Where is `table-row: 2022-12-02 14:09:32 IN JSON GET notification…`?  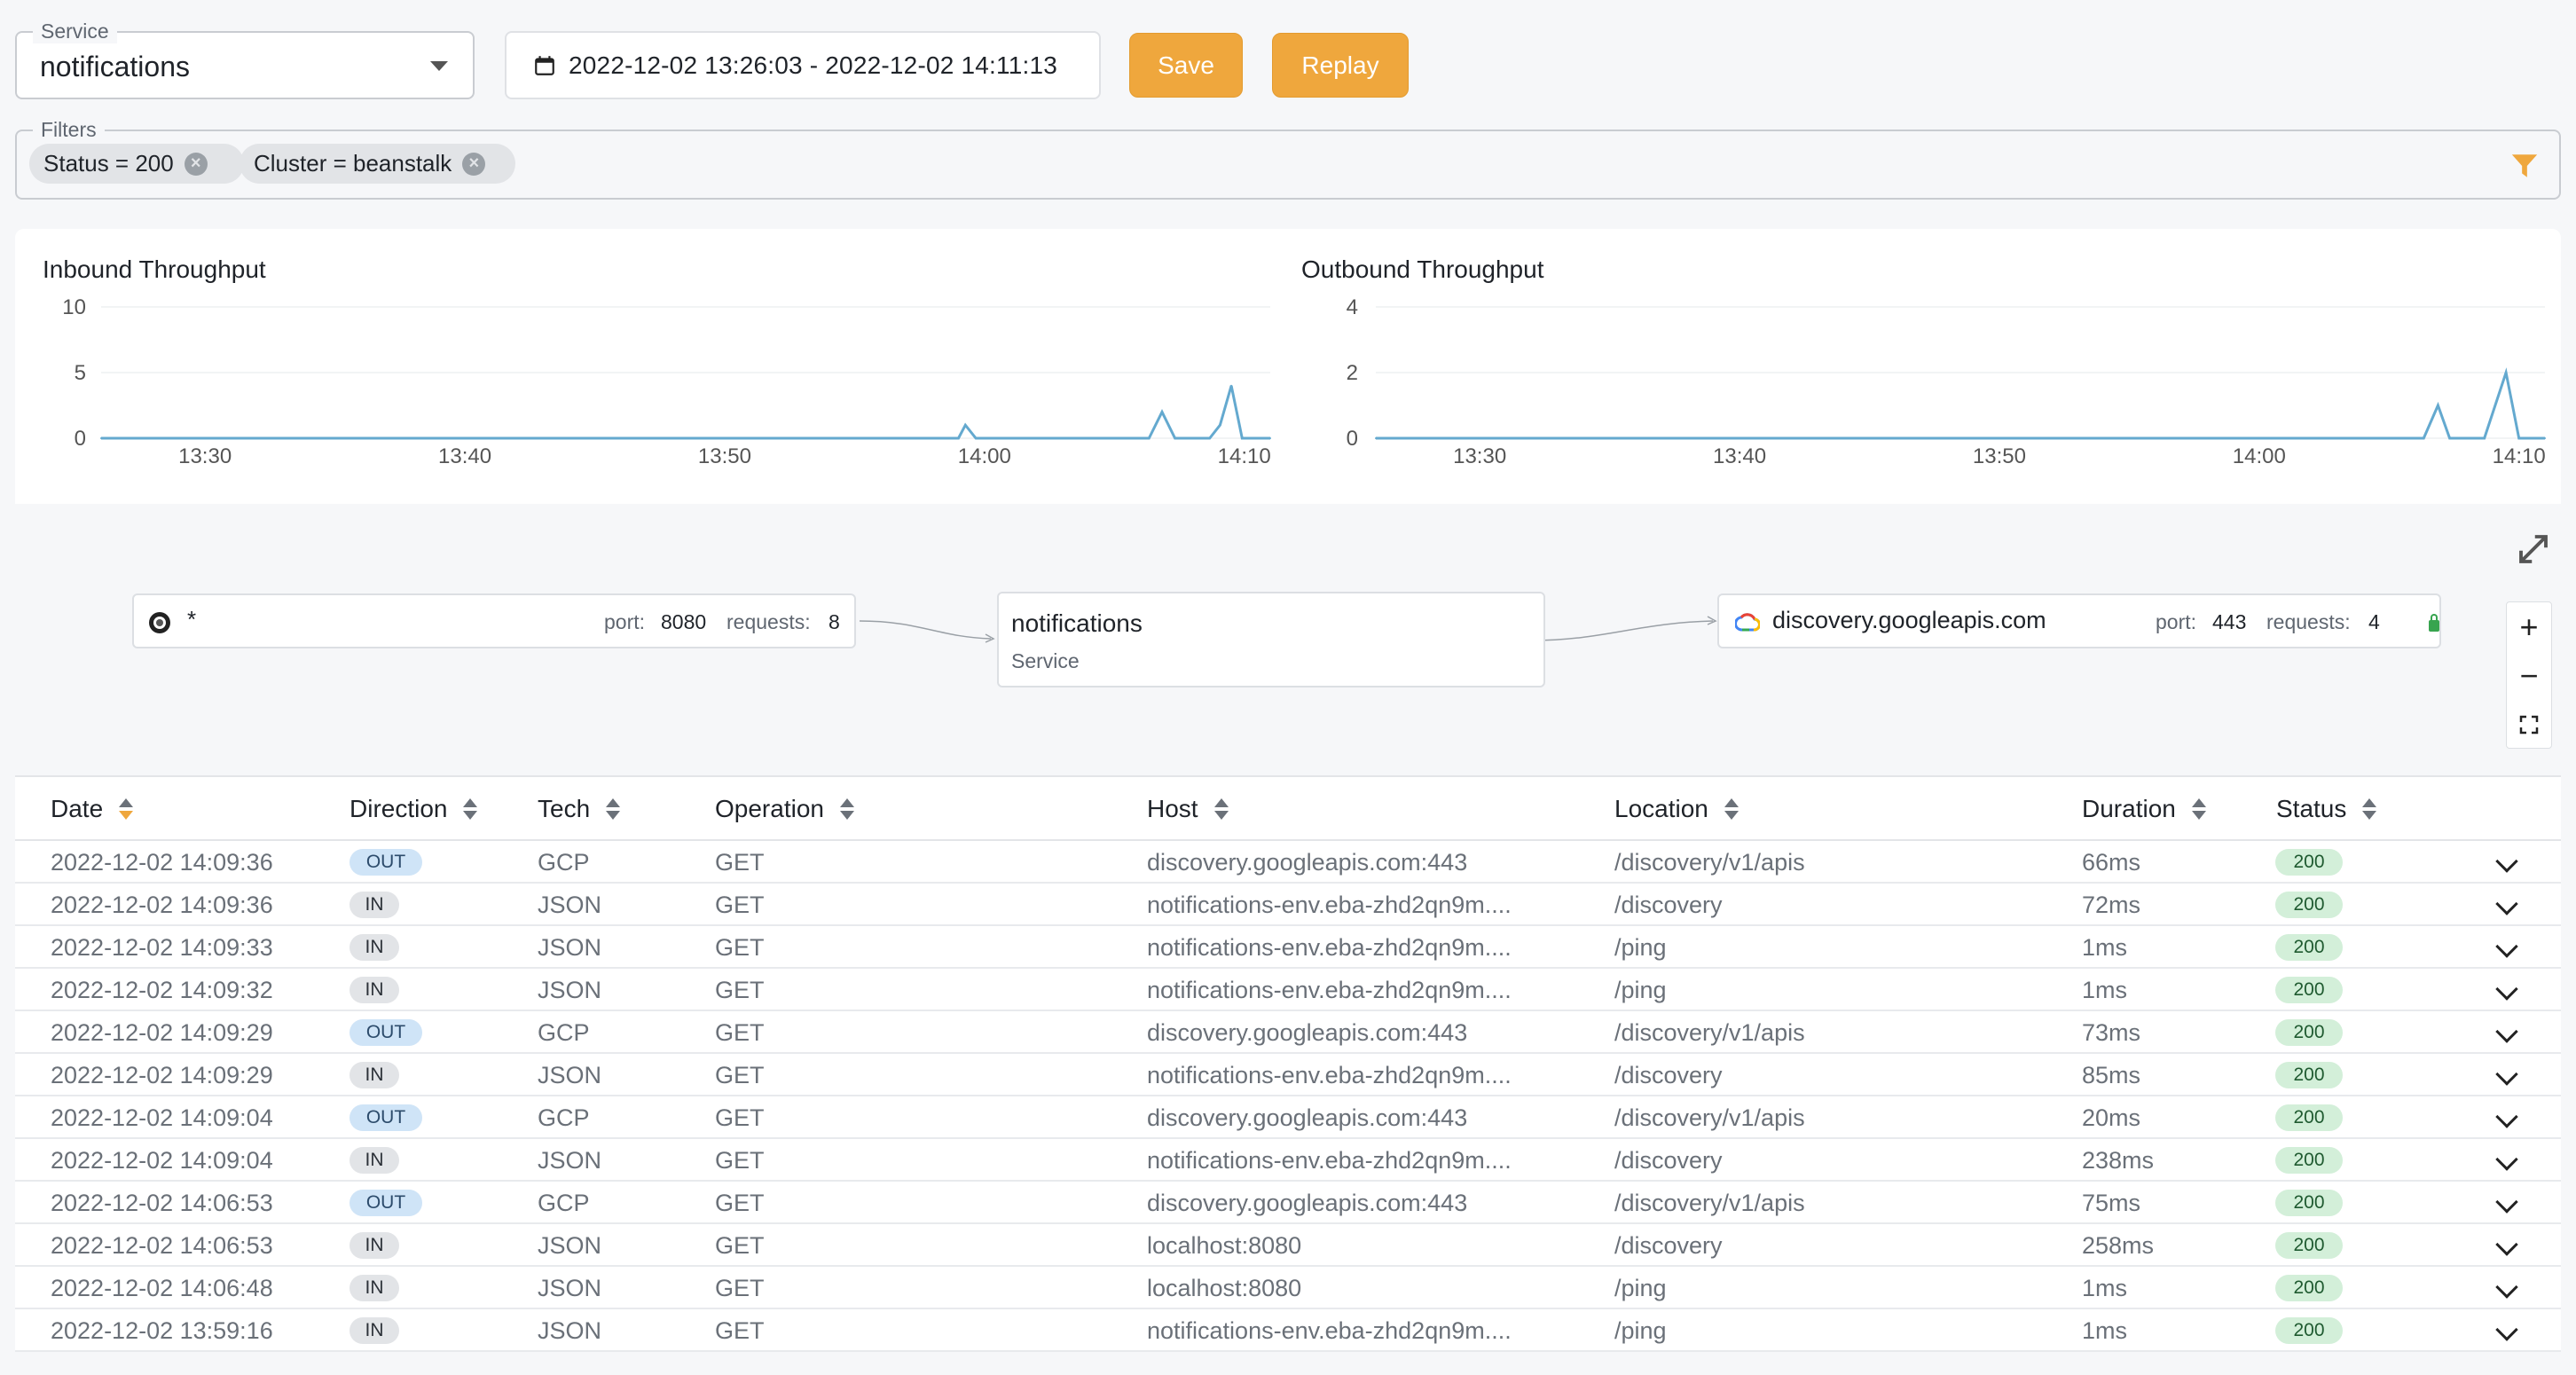
table-row: 2022-12-02 14:09:32 IN JSON GET notification… is located at coordinates (1288, 990).